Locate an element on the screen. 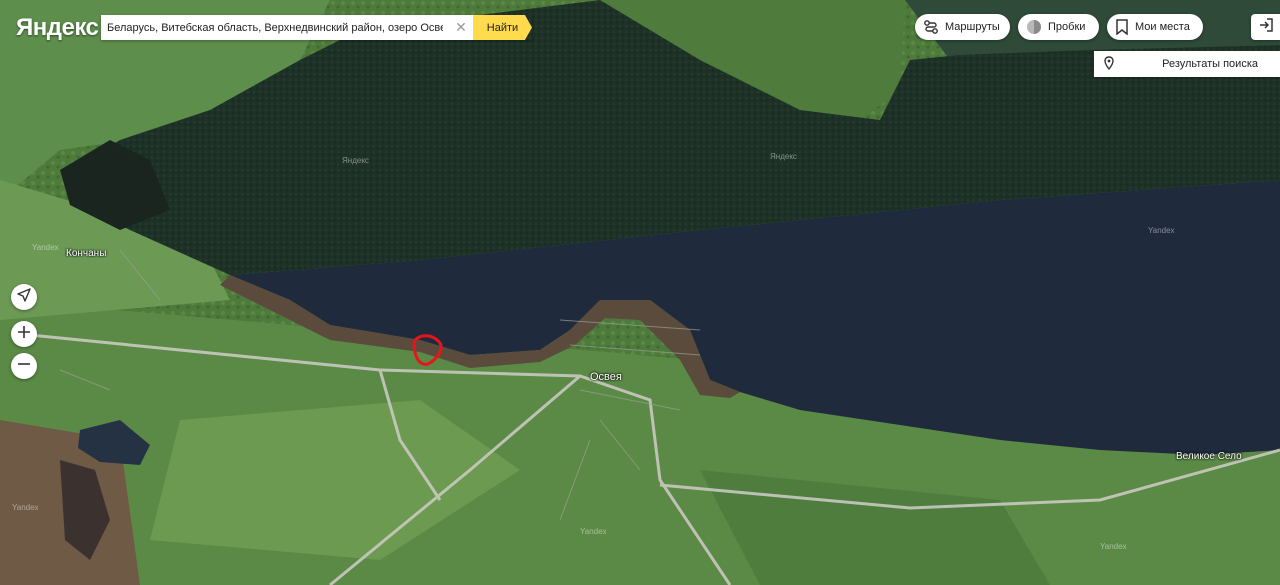 This screenshot has height=585, width=1280. traffic-button: Пробки is located at coordinates (1058, 27).